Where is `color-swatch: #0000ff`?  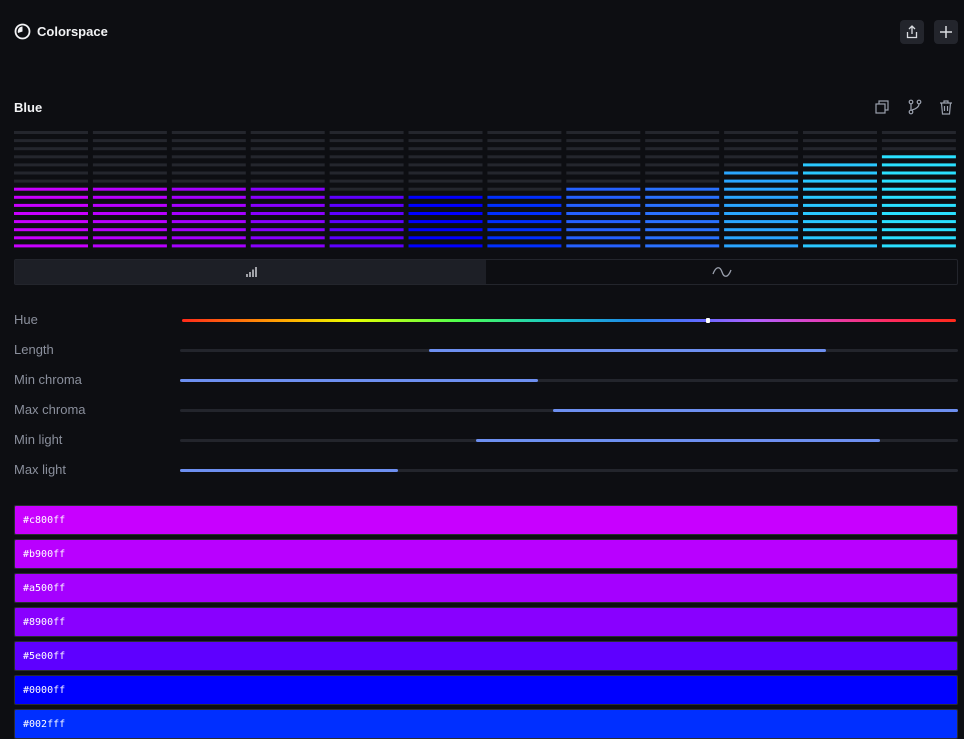 color-swatch: #0000ff is located at coordinates (486, 690).